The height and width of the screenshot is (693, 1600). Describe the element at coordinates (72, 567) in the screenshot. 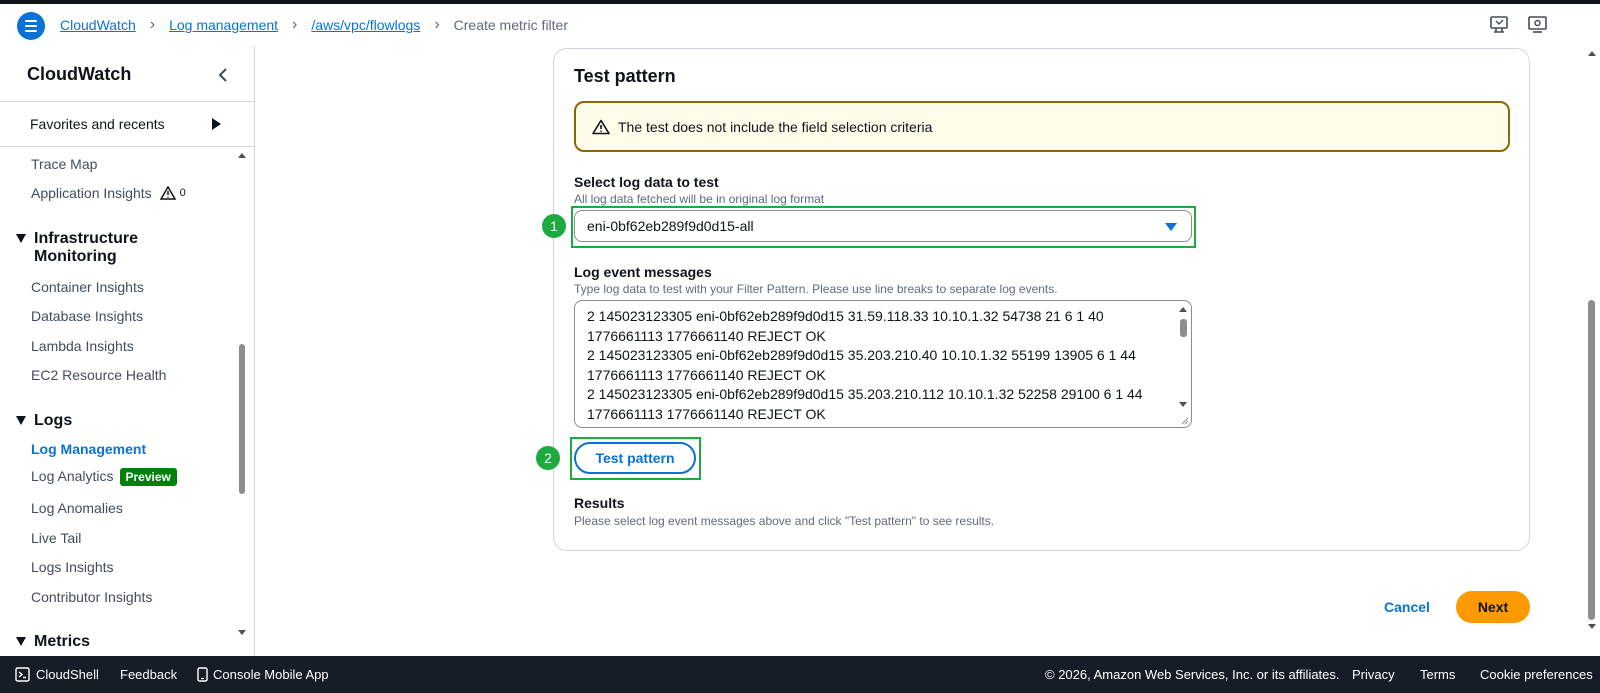

I see `sidebar-item-logs-insights: Logs Insights` at that location.